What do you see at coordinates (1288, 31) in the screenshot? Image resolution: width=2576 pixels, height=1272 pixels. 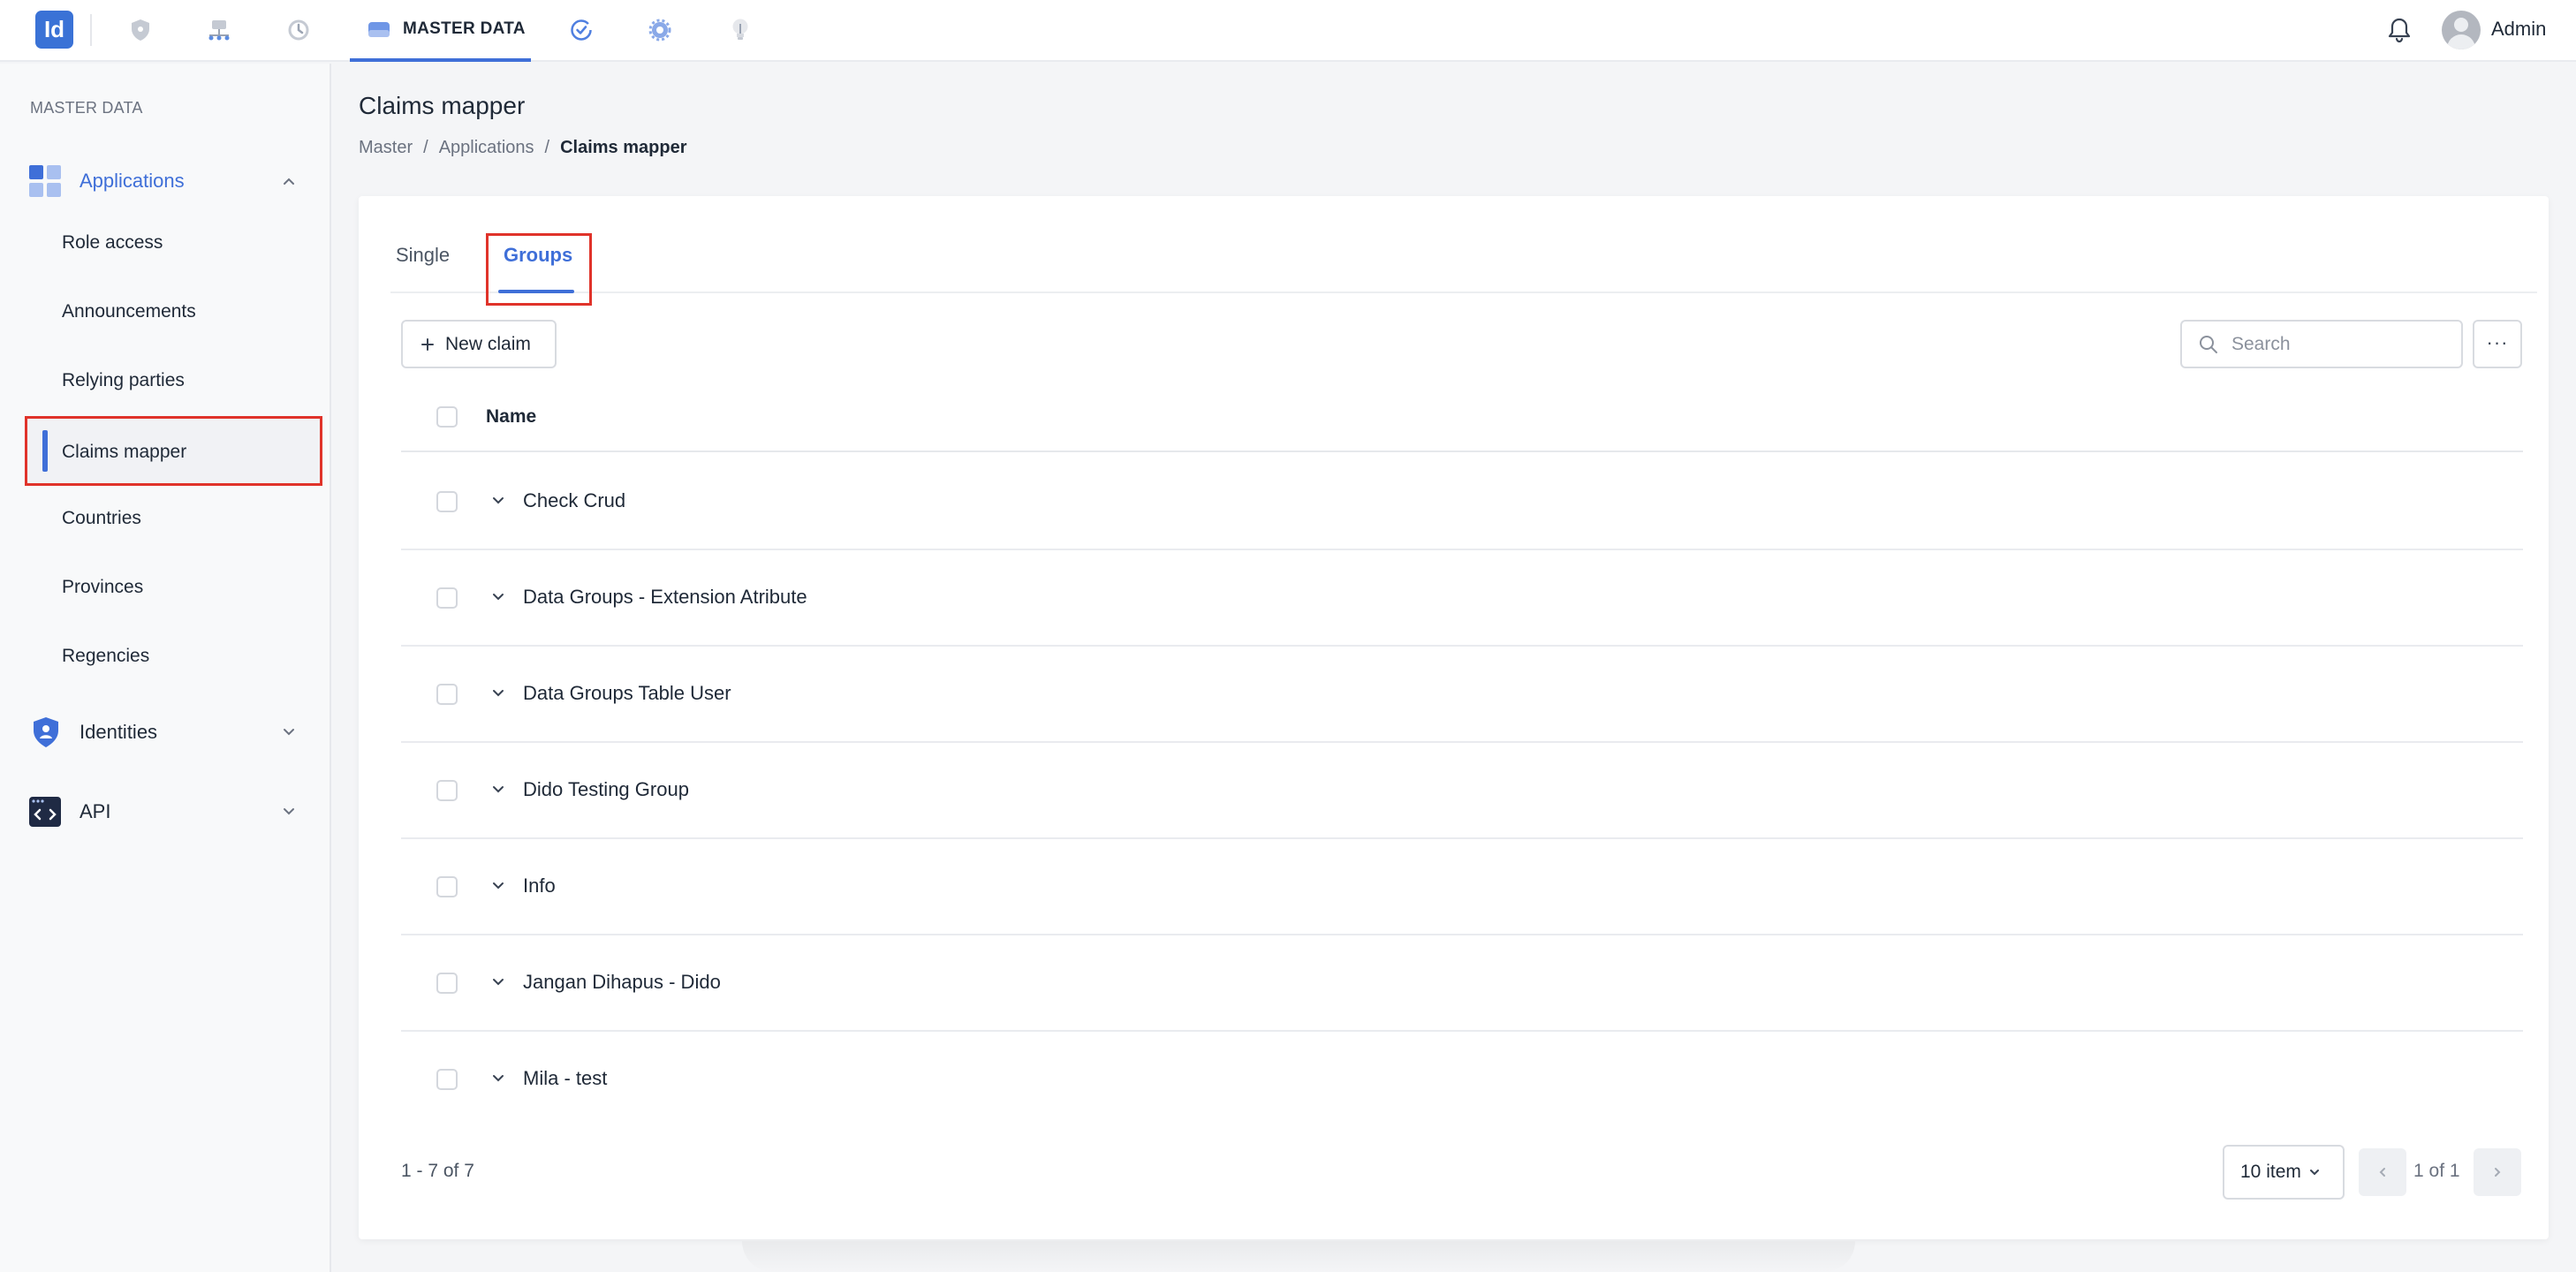 I see `top-bar: Id MASTER DATA Admin` at bounding box center [1288, 31].